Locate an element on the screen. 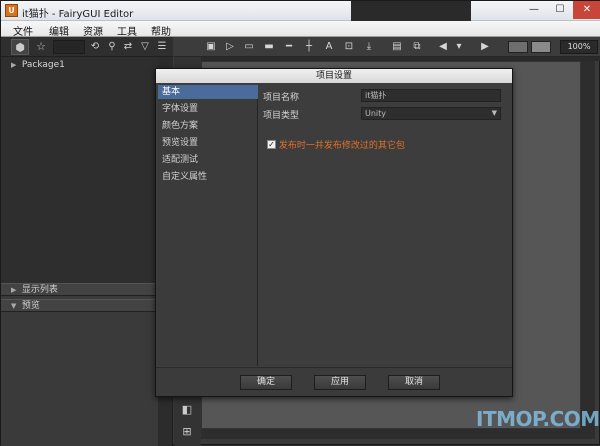  project-type-label: 项目类型 is located at coordinates (281, 116).